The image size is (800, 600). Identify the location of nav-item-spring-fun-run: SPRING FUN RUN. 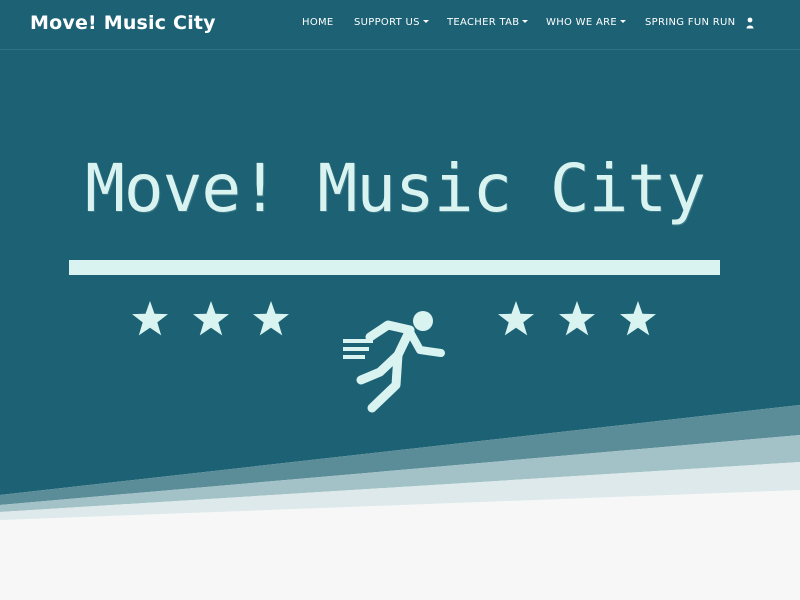
(690, 22).